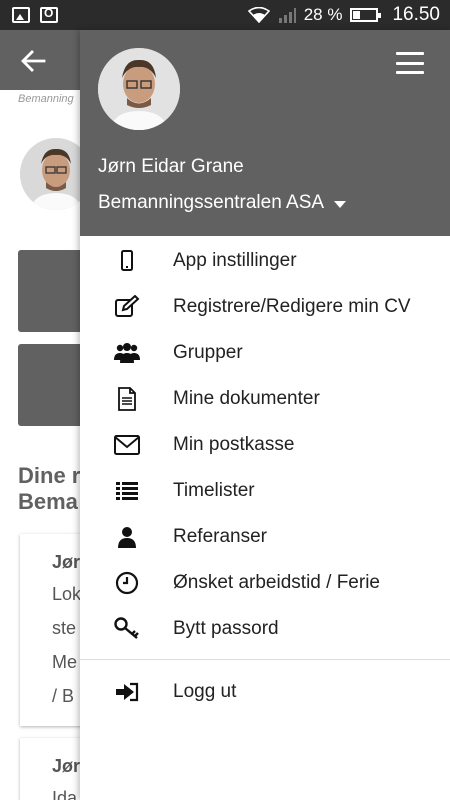  Describe the element at coordinates (258, 15) in the screenshot. I see `wifi-icon` at that location.